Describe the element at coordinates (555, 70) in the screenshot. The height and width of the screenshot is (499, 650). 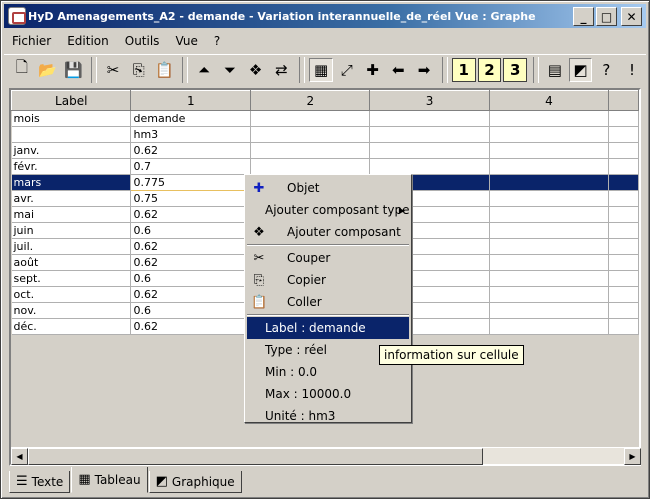
I see `table-view-icon: ▤` at that location.